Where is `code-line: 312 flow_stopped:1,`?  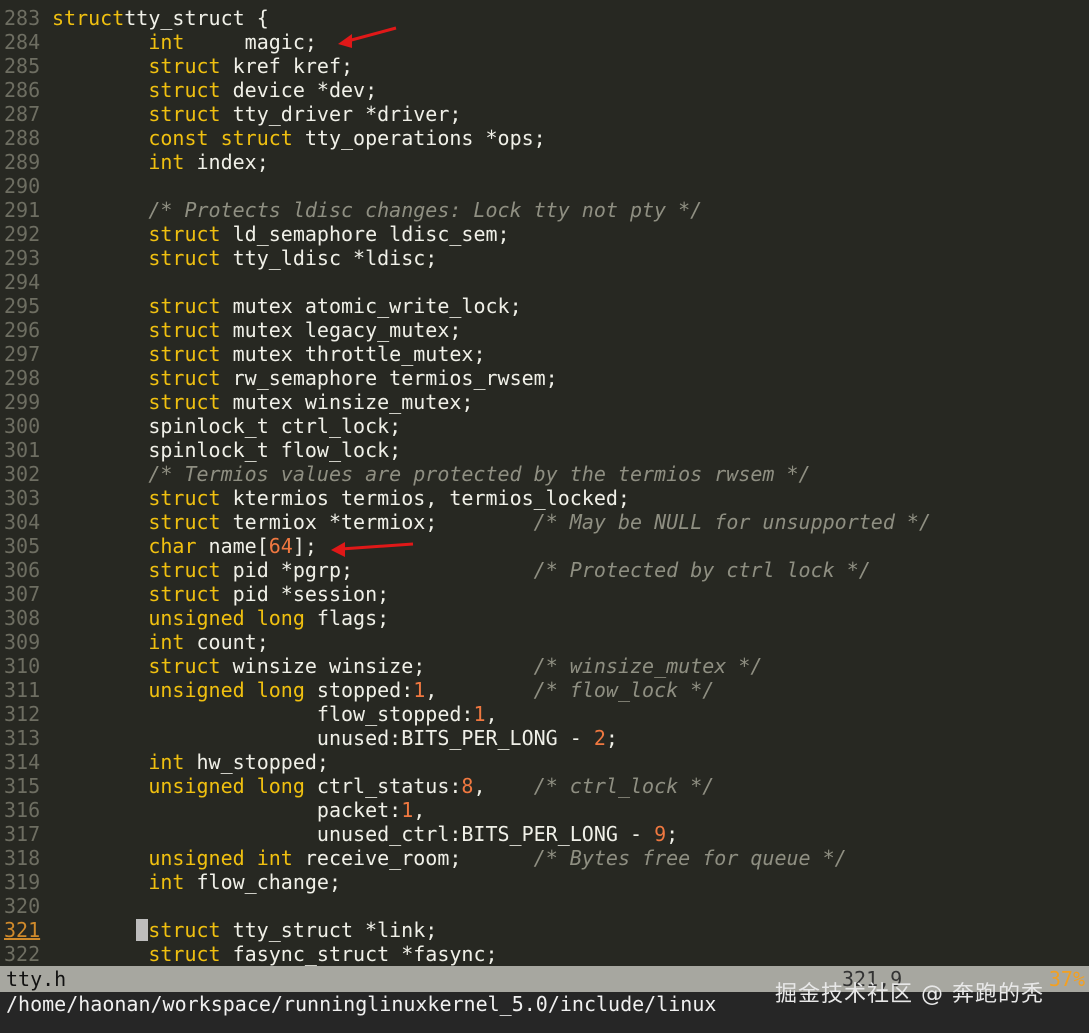
code-line: 312 flow_stopped:1, is located at coordinates (544, 714).